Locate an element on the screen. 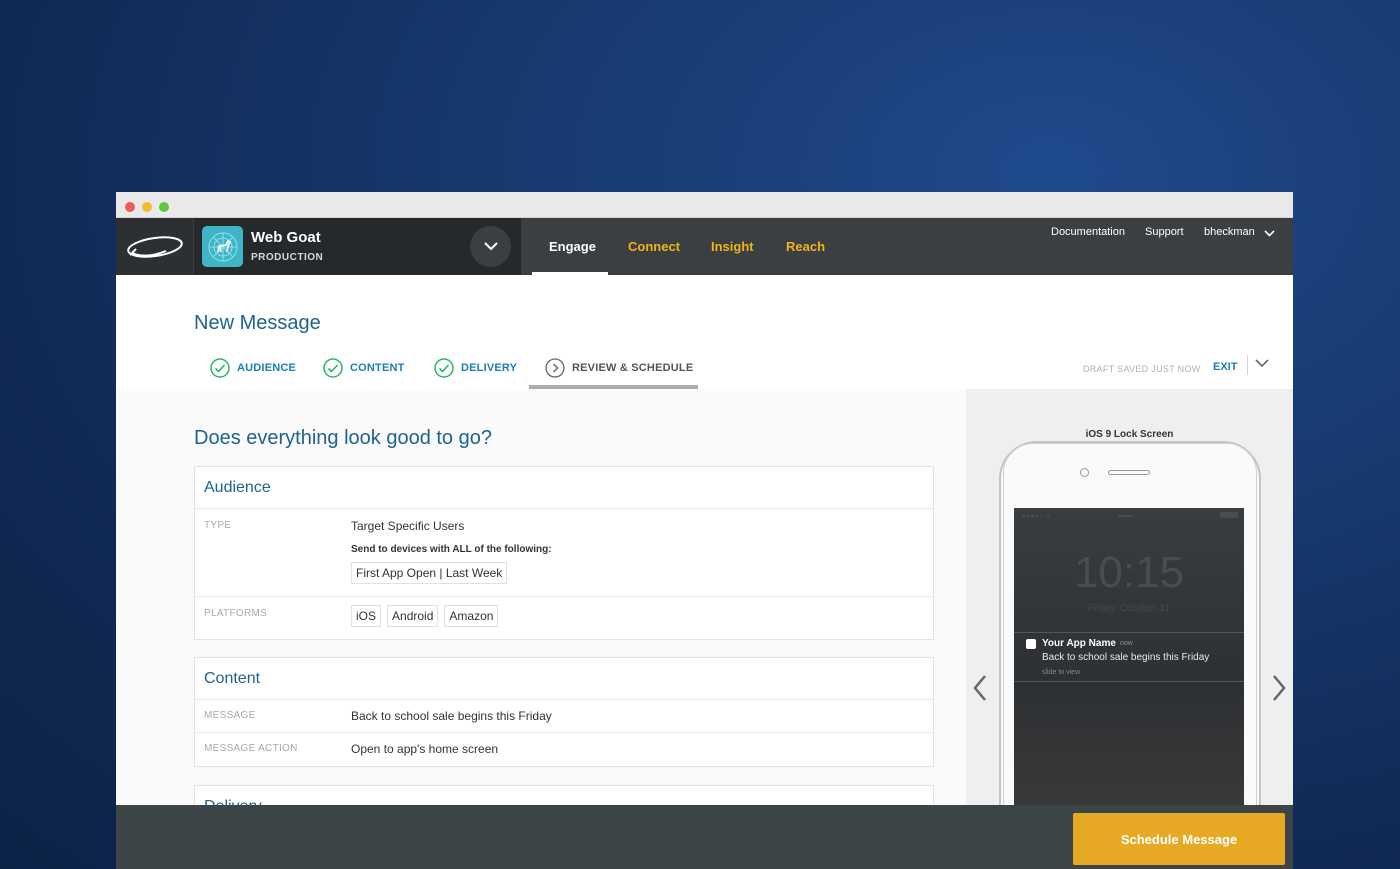 This screenshot has width=1400, height=869. platform-chip: Android is located at coordinates (413, 616).